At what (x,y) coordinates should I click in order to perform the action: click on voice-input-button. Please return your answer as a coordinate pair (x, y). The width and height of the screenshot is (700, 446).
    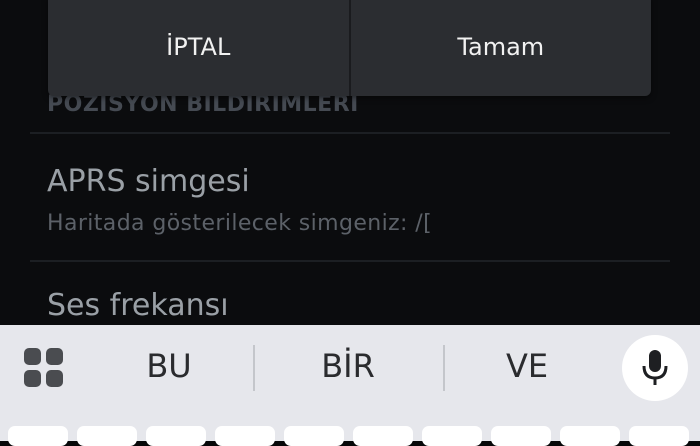
    Looking at the image, I should click on (655, 368).